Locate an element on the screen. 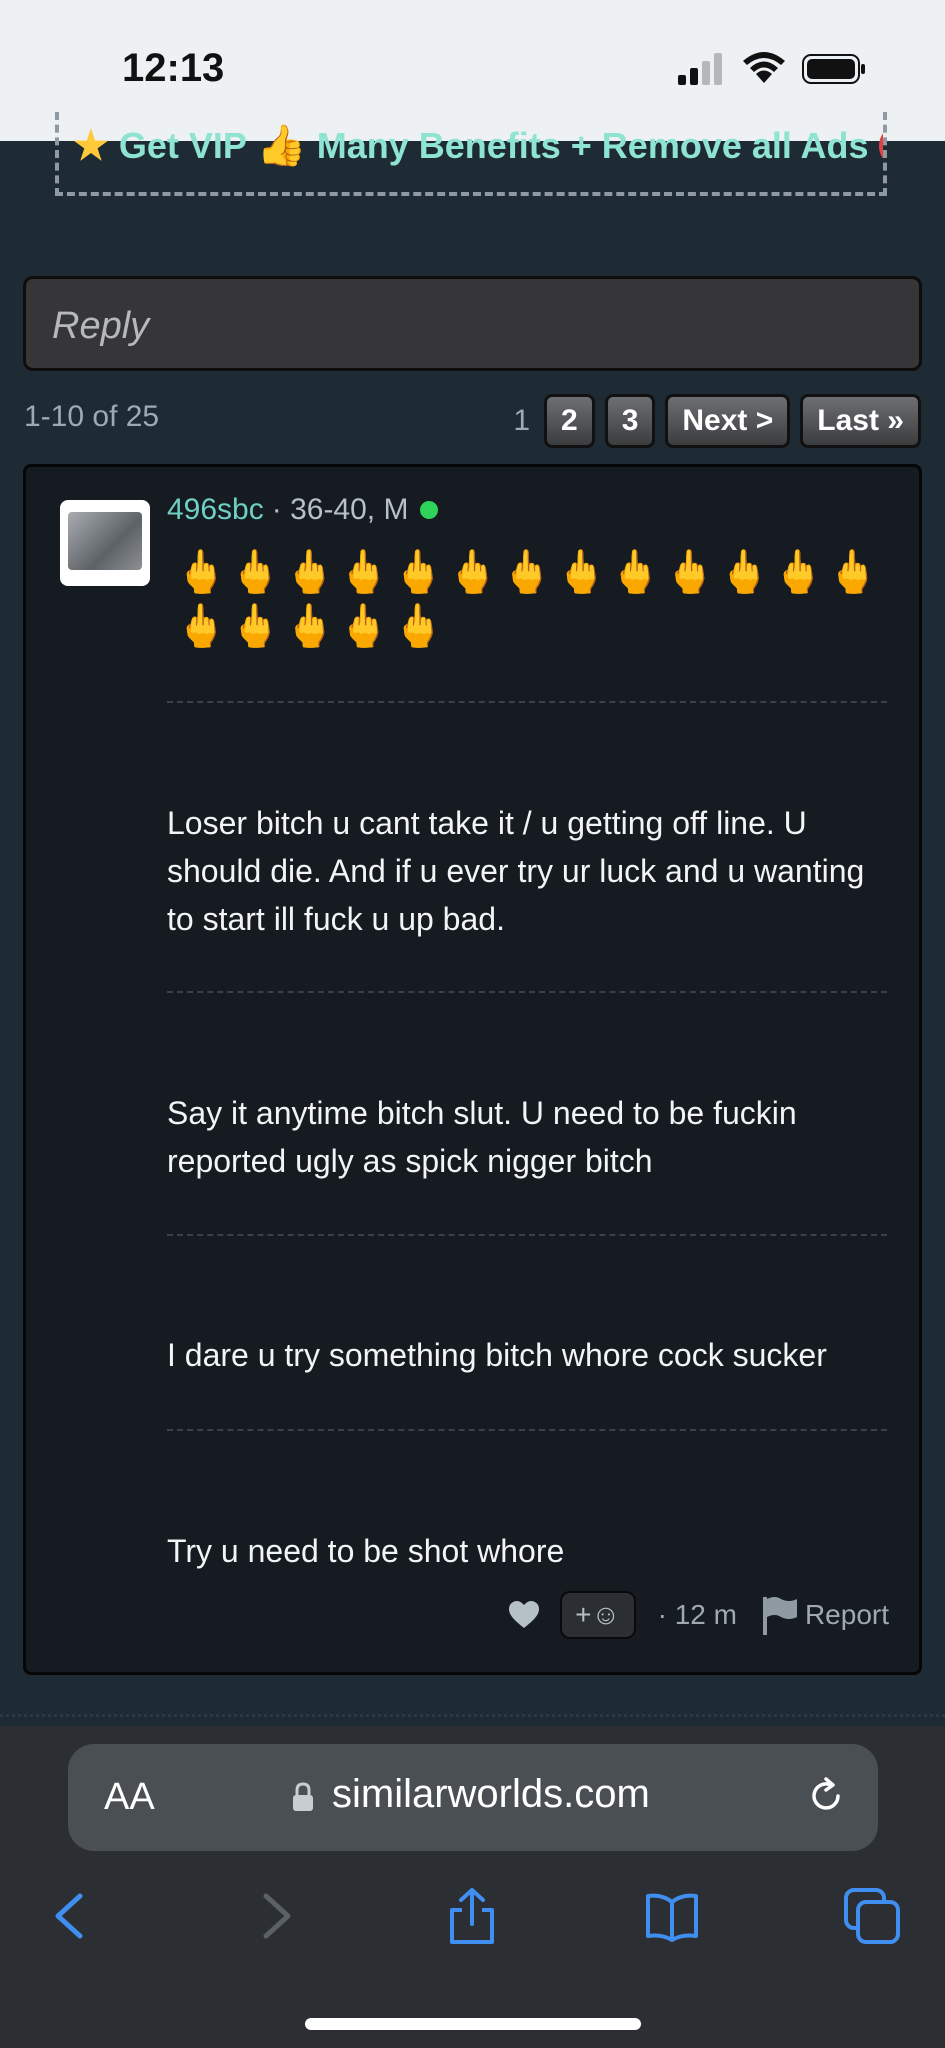 This screenshot has width=945, height=2048. post-footer: +☺ · 12 m Report is located at coordinates (698, 1615).